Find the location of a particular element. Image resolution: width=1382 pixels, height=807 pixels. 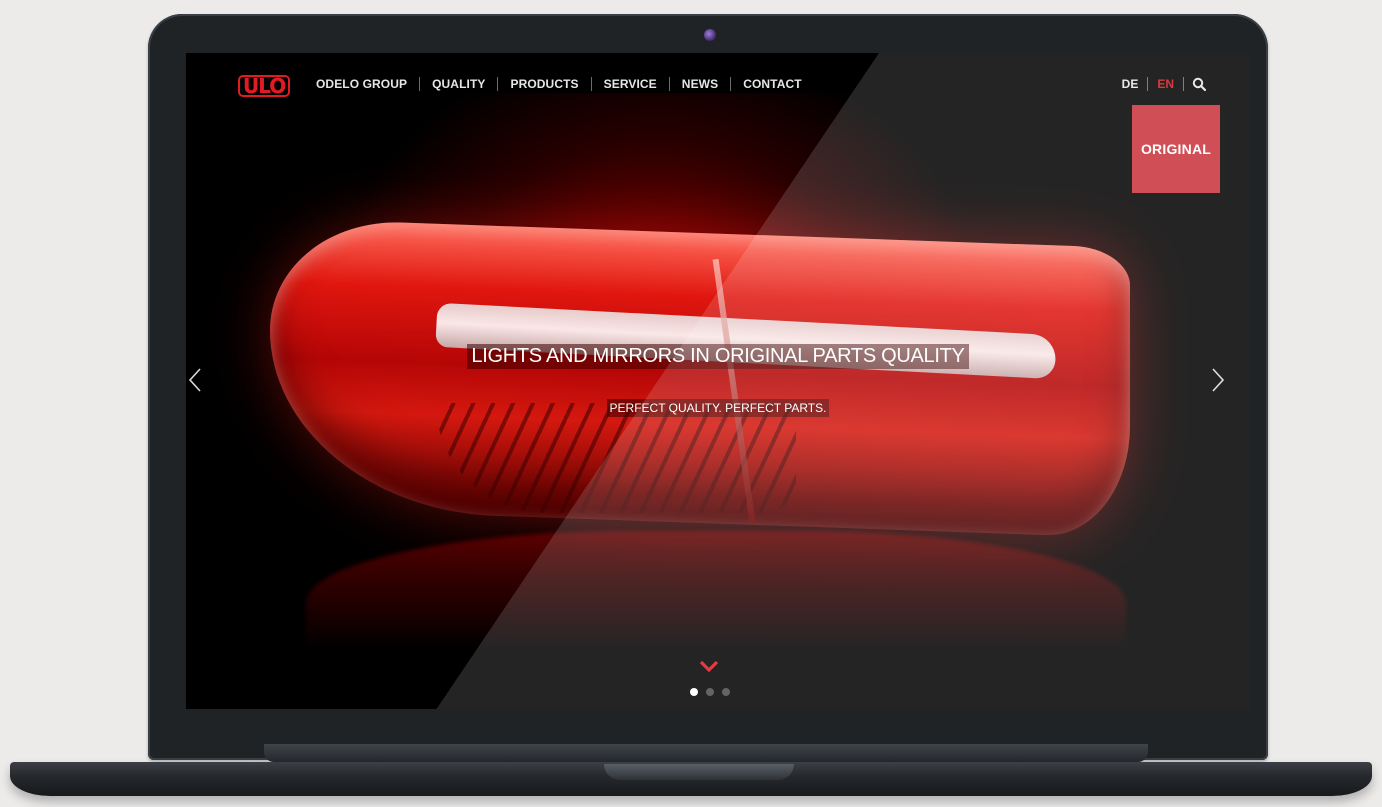

chevron-right-icon is located at coordinates (1217, 380).